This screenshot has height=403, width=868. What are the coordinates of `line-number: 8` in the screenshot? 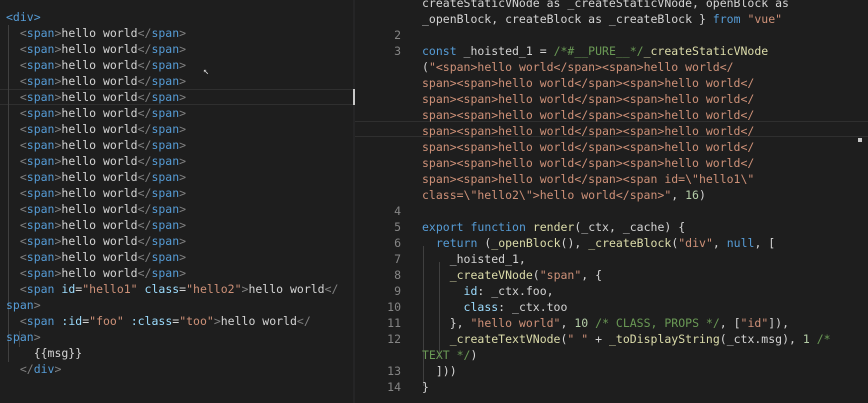 It's located at (397, 275).